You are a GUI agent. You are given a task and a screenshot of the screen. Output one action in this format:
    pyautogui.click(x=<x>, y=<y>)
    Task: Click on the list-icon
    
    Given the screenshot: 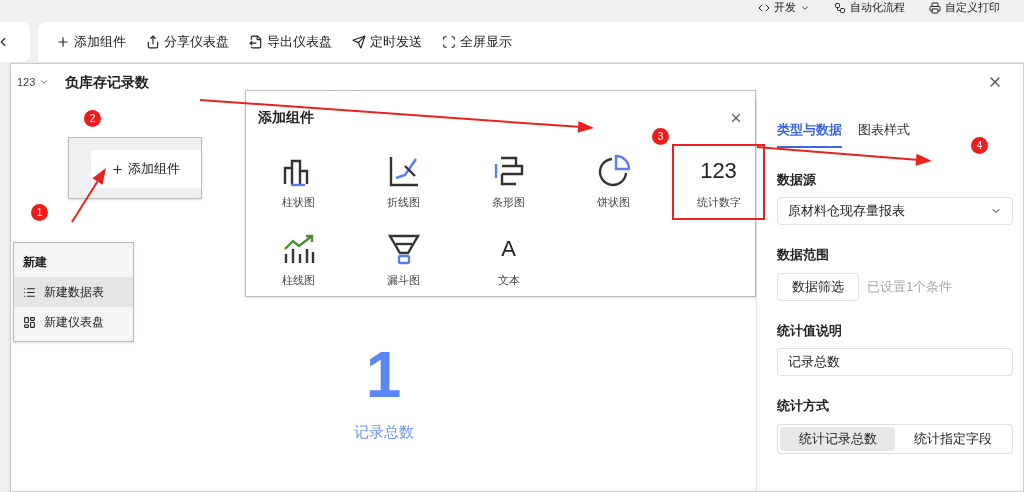 What is the action you would take?
    pyautogui.click(x=29, y=292)
    